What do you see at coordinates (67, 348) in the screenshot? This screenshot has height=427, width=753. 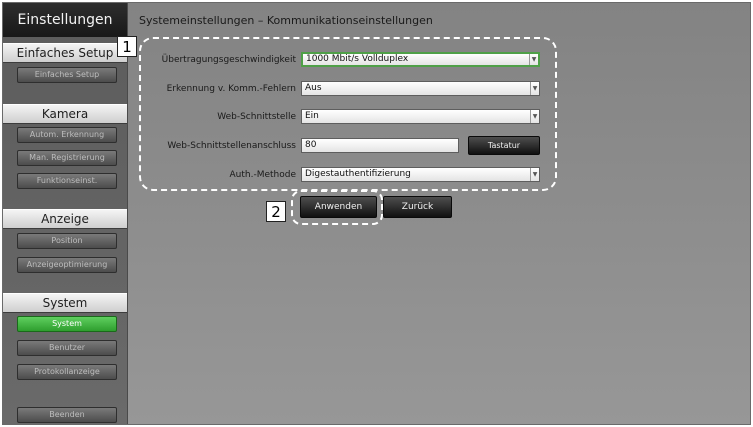 I see `sidebar-item-benutzer: Benutzer` at bounding box center [67, 348].